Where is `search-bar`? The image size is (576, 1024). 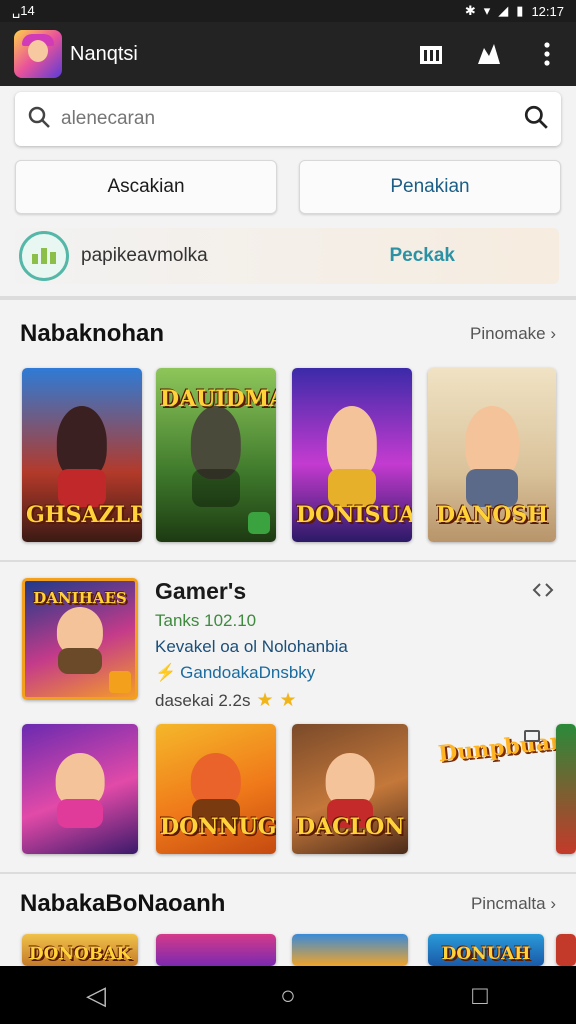
search-bar is located at coordinates (288, 119).